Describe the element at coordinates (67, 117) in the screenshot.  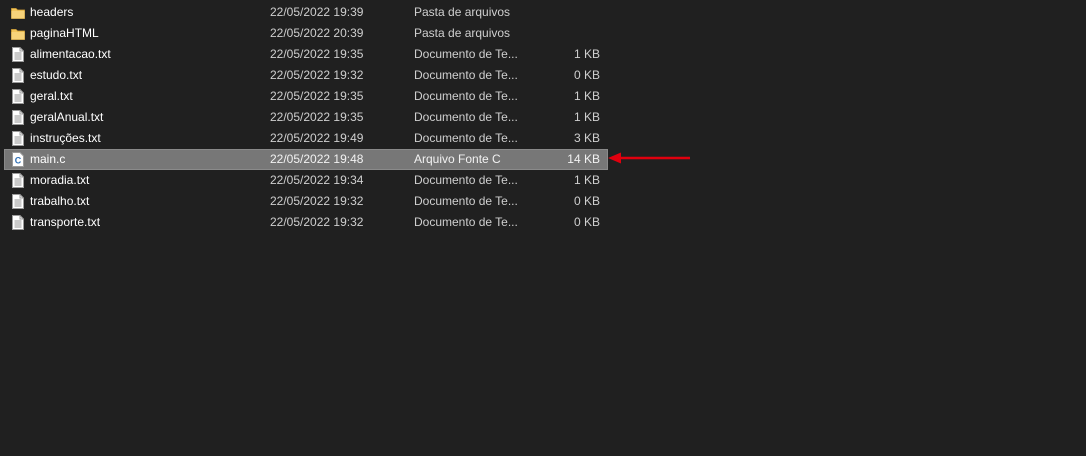
I see `file-name: geralAnual.txt` at that location.